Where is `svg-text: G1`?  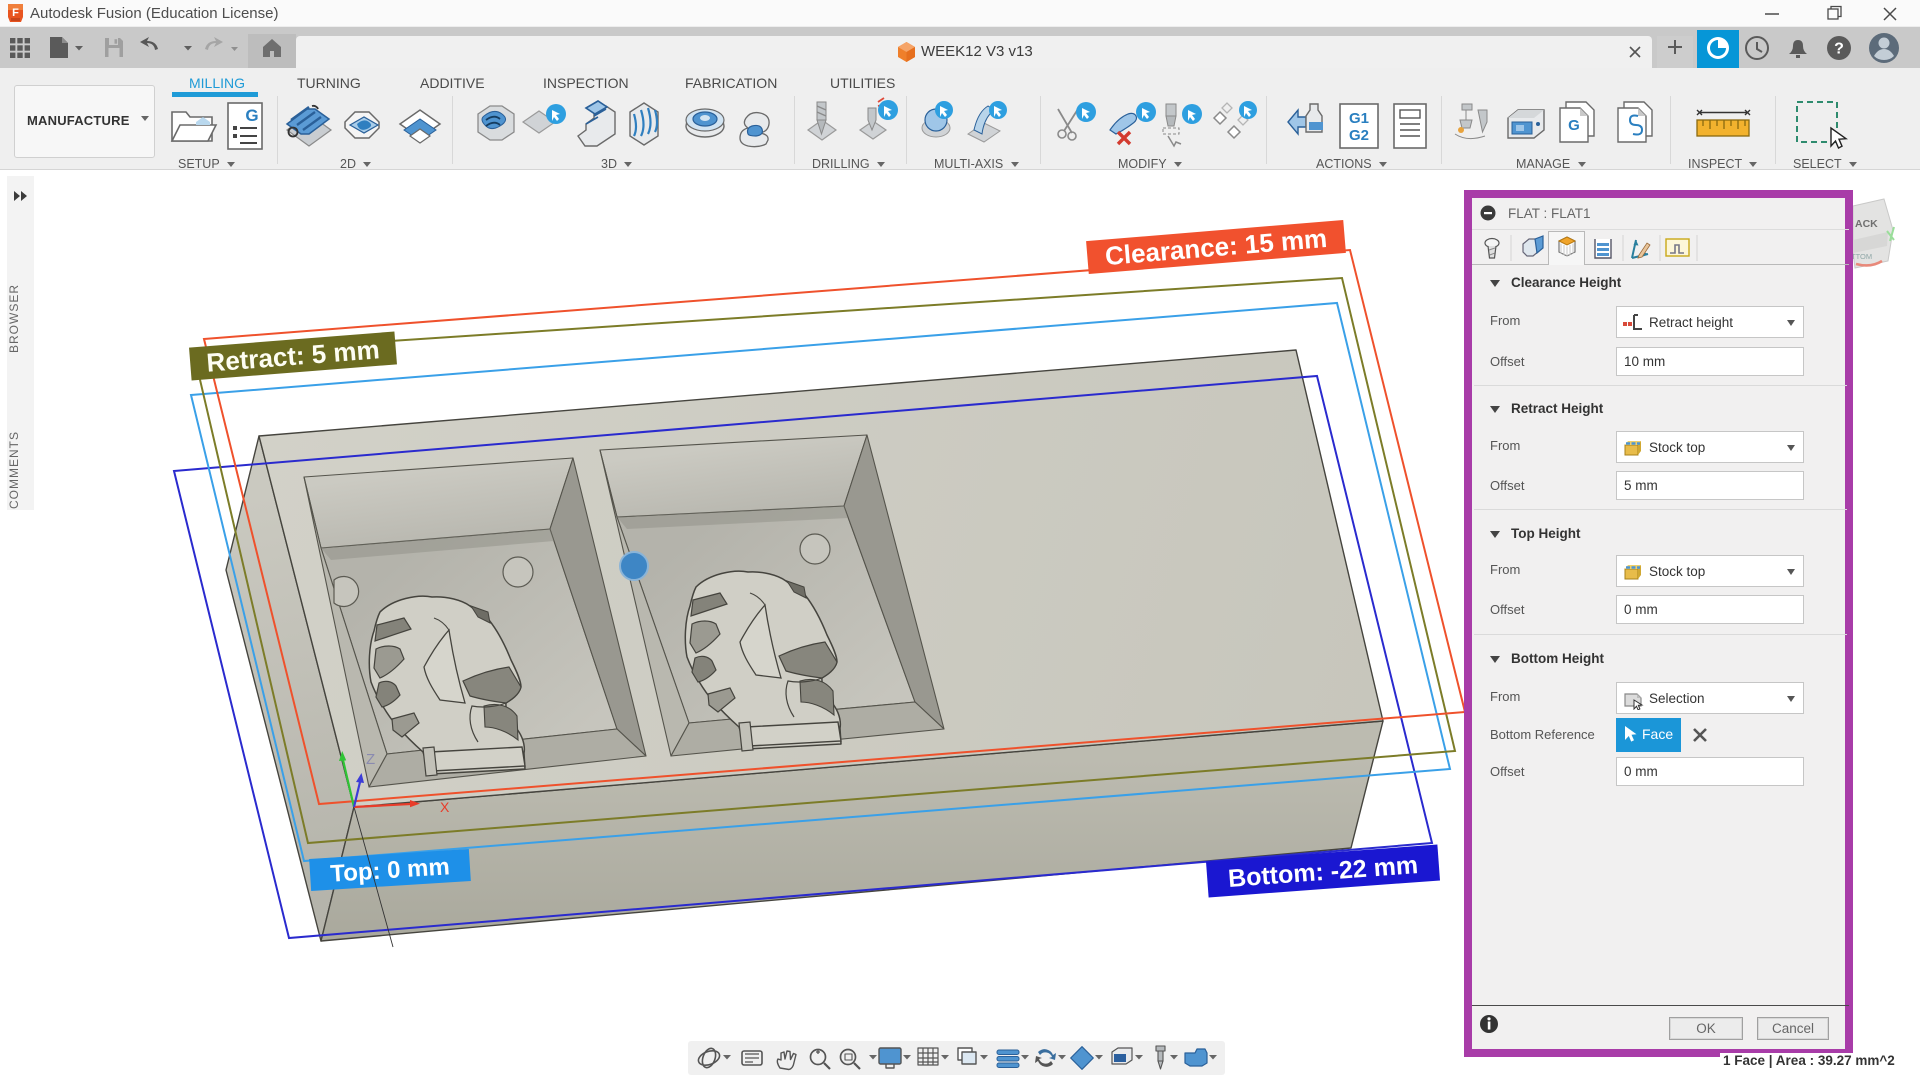 svg-text: G1 is located at coordinates (1359, 118).